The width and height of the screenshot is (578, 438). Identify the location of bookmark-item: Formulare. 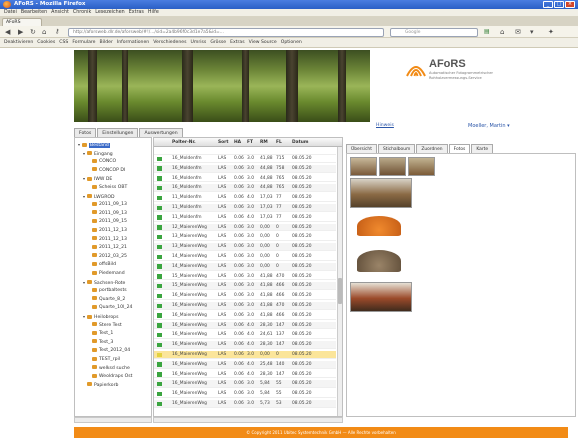
(83, 42).